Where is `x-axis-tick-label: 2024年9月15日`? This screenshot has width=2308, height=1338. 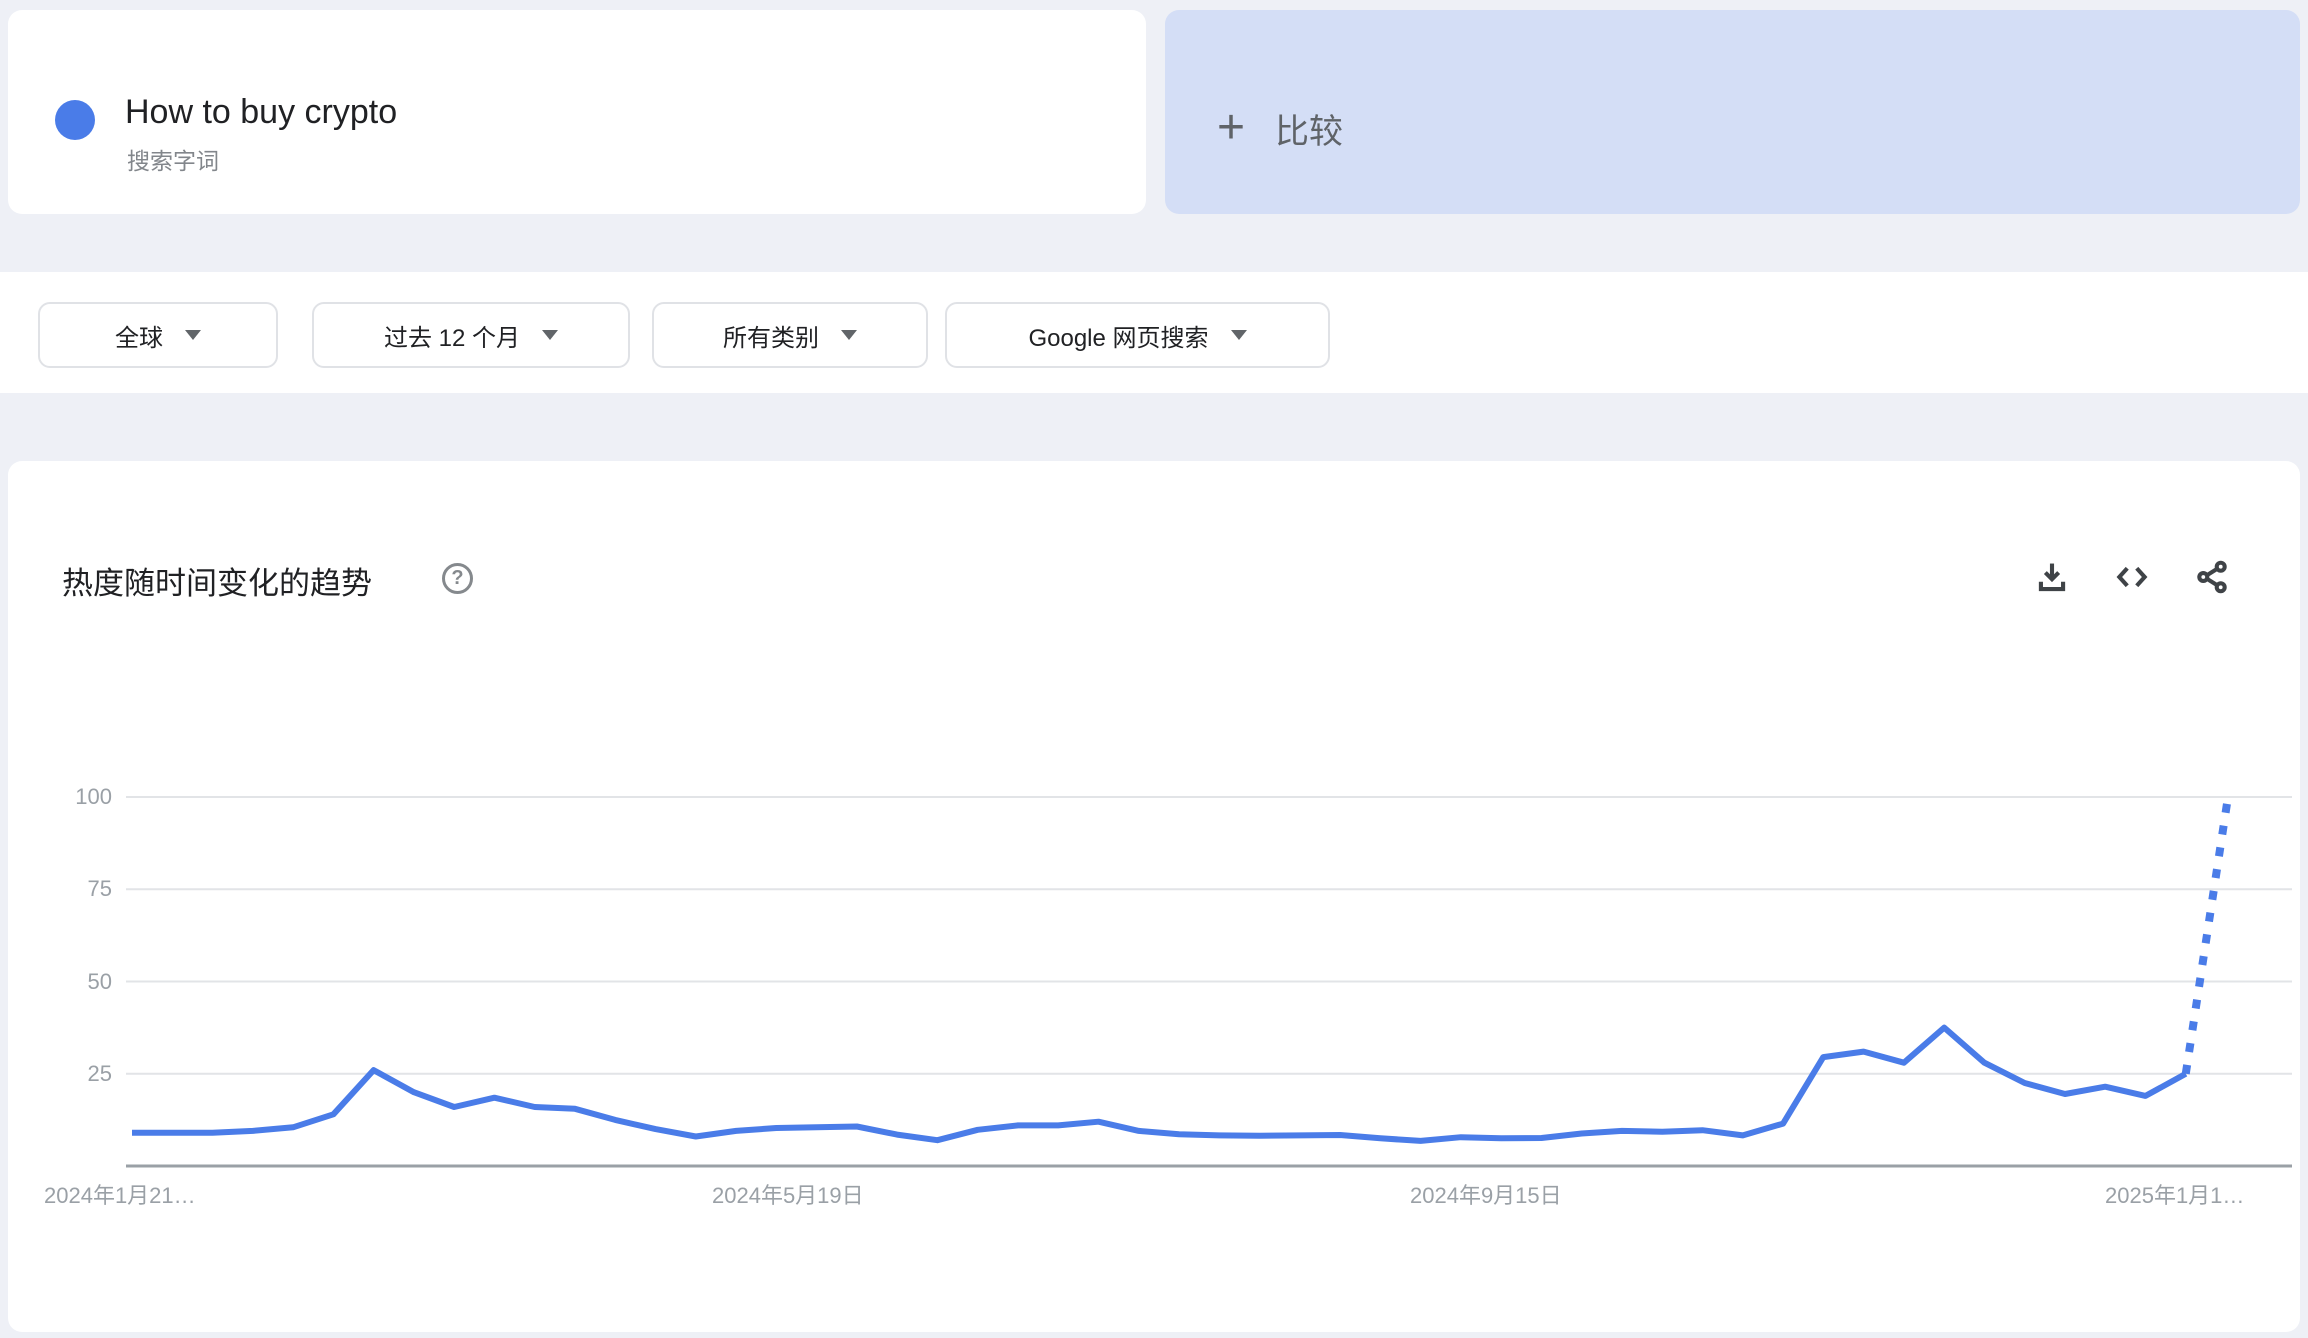
x-axis-tick-label: 2024年9月15日 is located at coordinates (1486, 1195).